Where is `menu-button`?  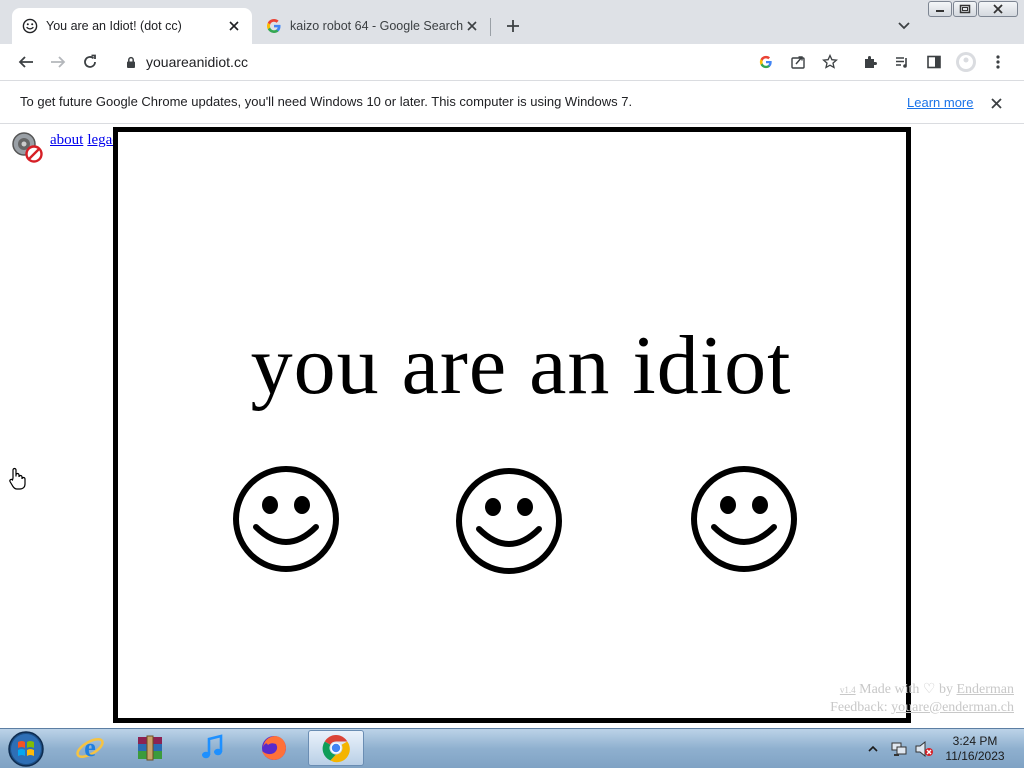
menu-button is located at coordinates (998, 62).